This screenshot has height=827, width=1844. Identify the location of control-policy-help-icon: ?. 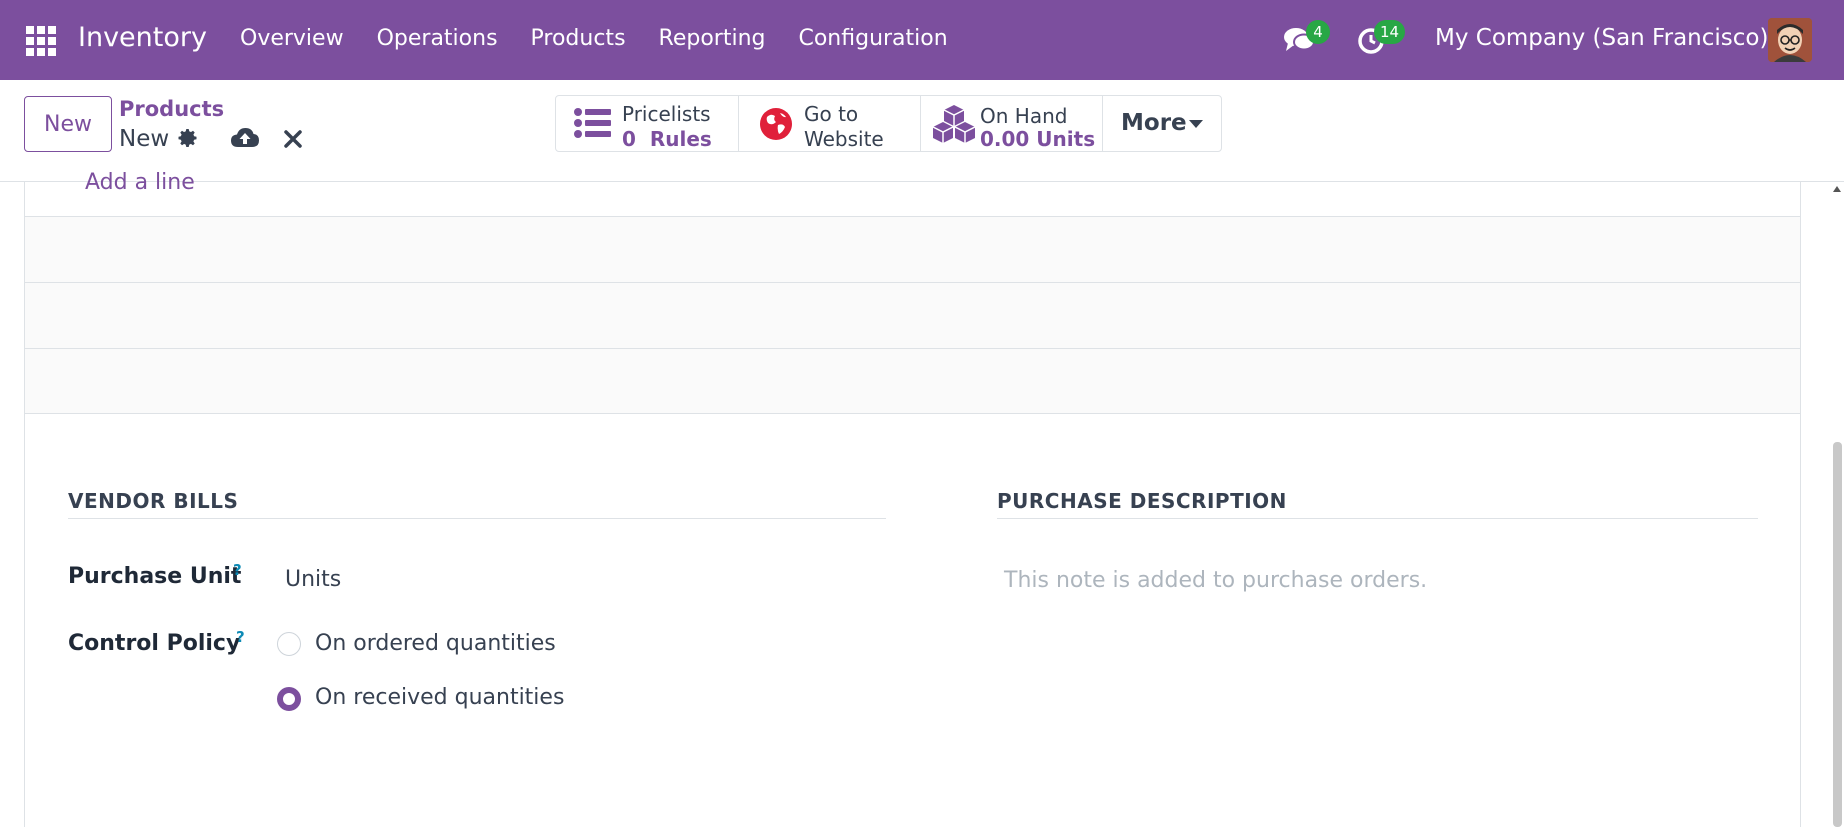
(240, 637).